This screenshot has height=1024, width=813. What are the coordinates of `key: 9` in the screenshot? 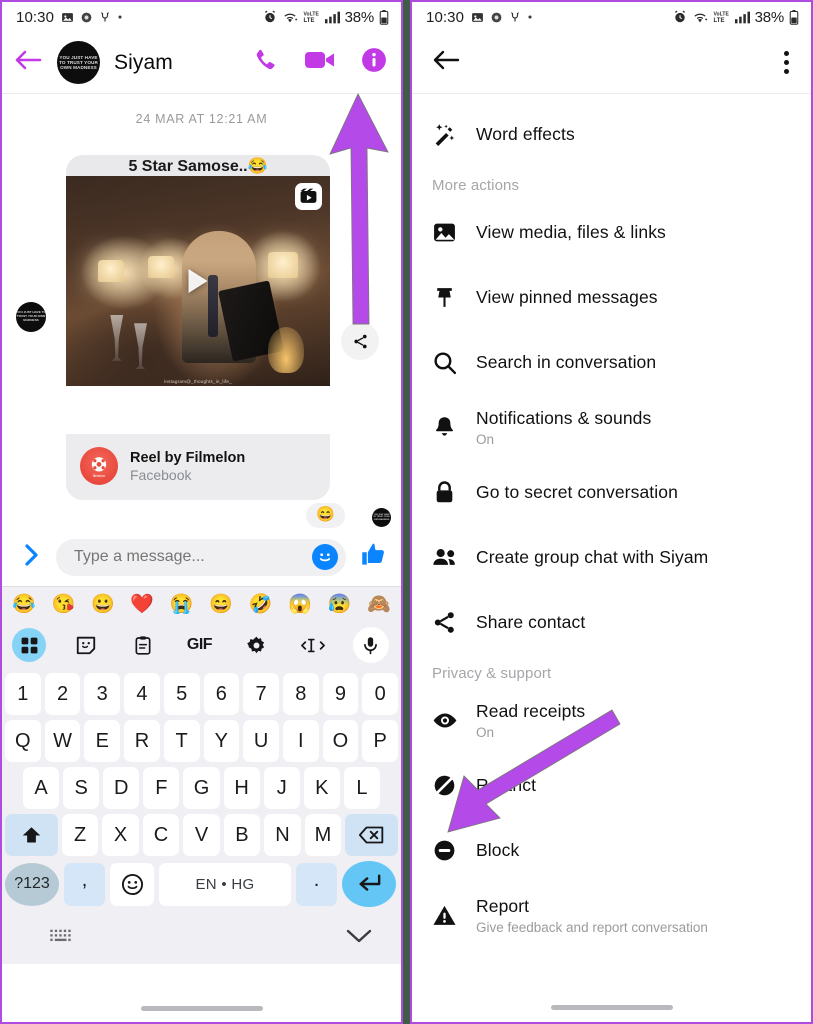 It's located at (340, 694).